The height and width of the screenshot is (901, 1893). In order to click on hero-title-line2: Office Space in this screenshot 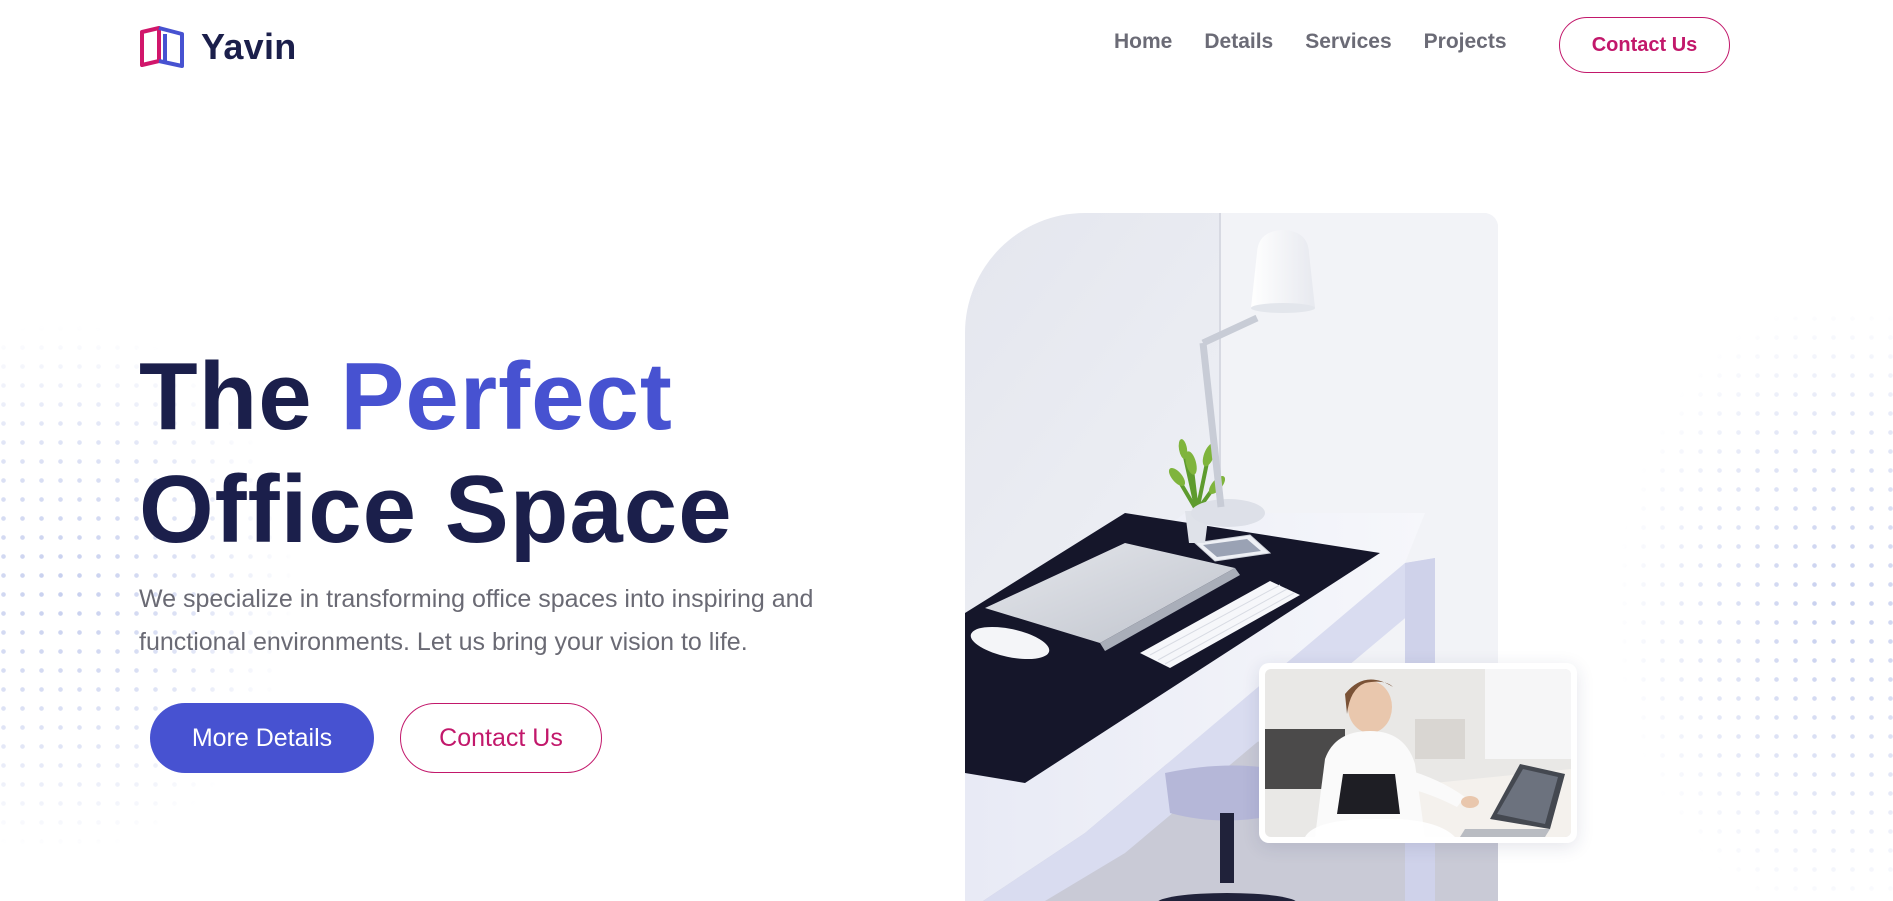, I will do `click(436, 509)`.